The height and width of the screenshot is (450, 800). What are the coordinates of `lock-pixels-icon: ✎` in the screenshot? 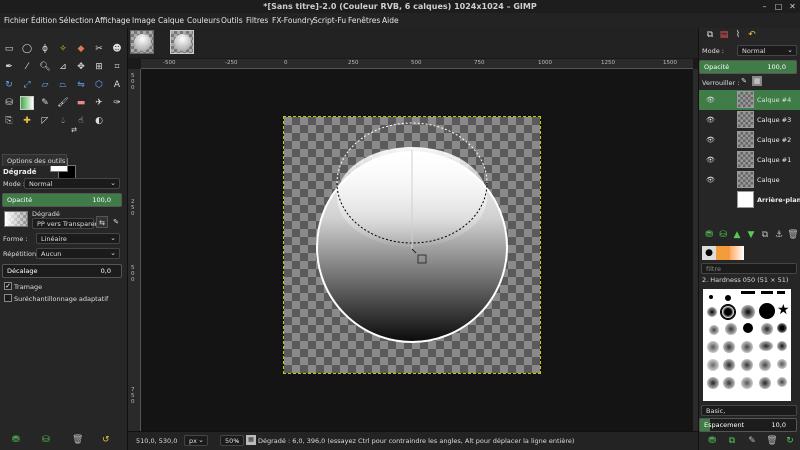 It's located at (744, 81).